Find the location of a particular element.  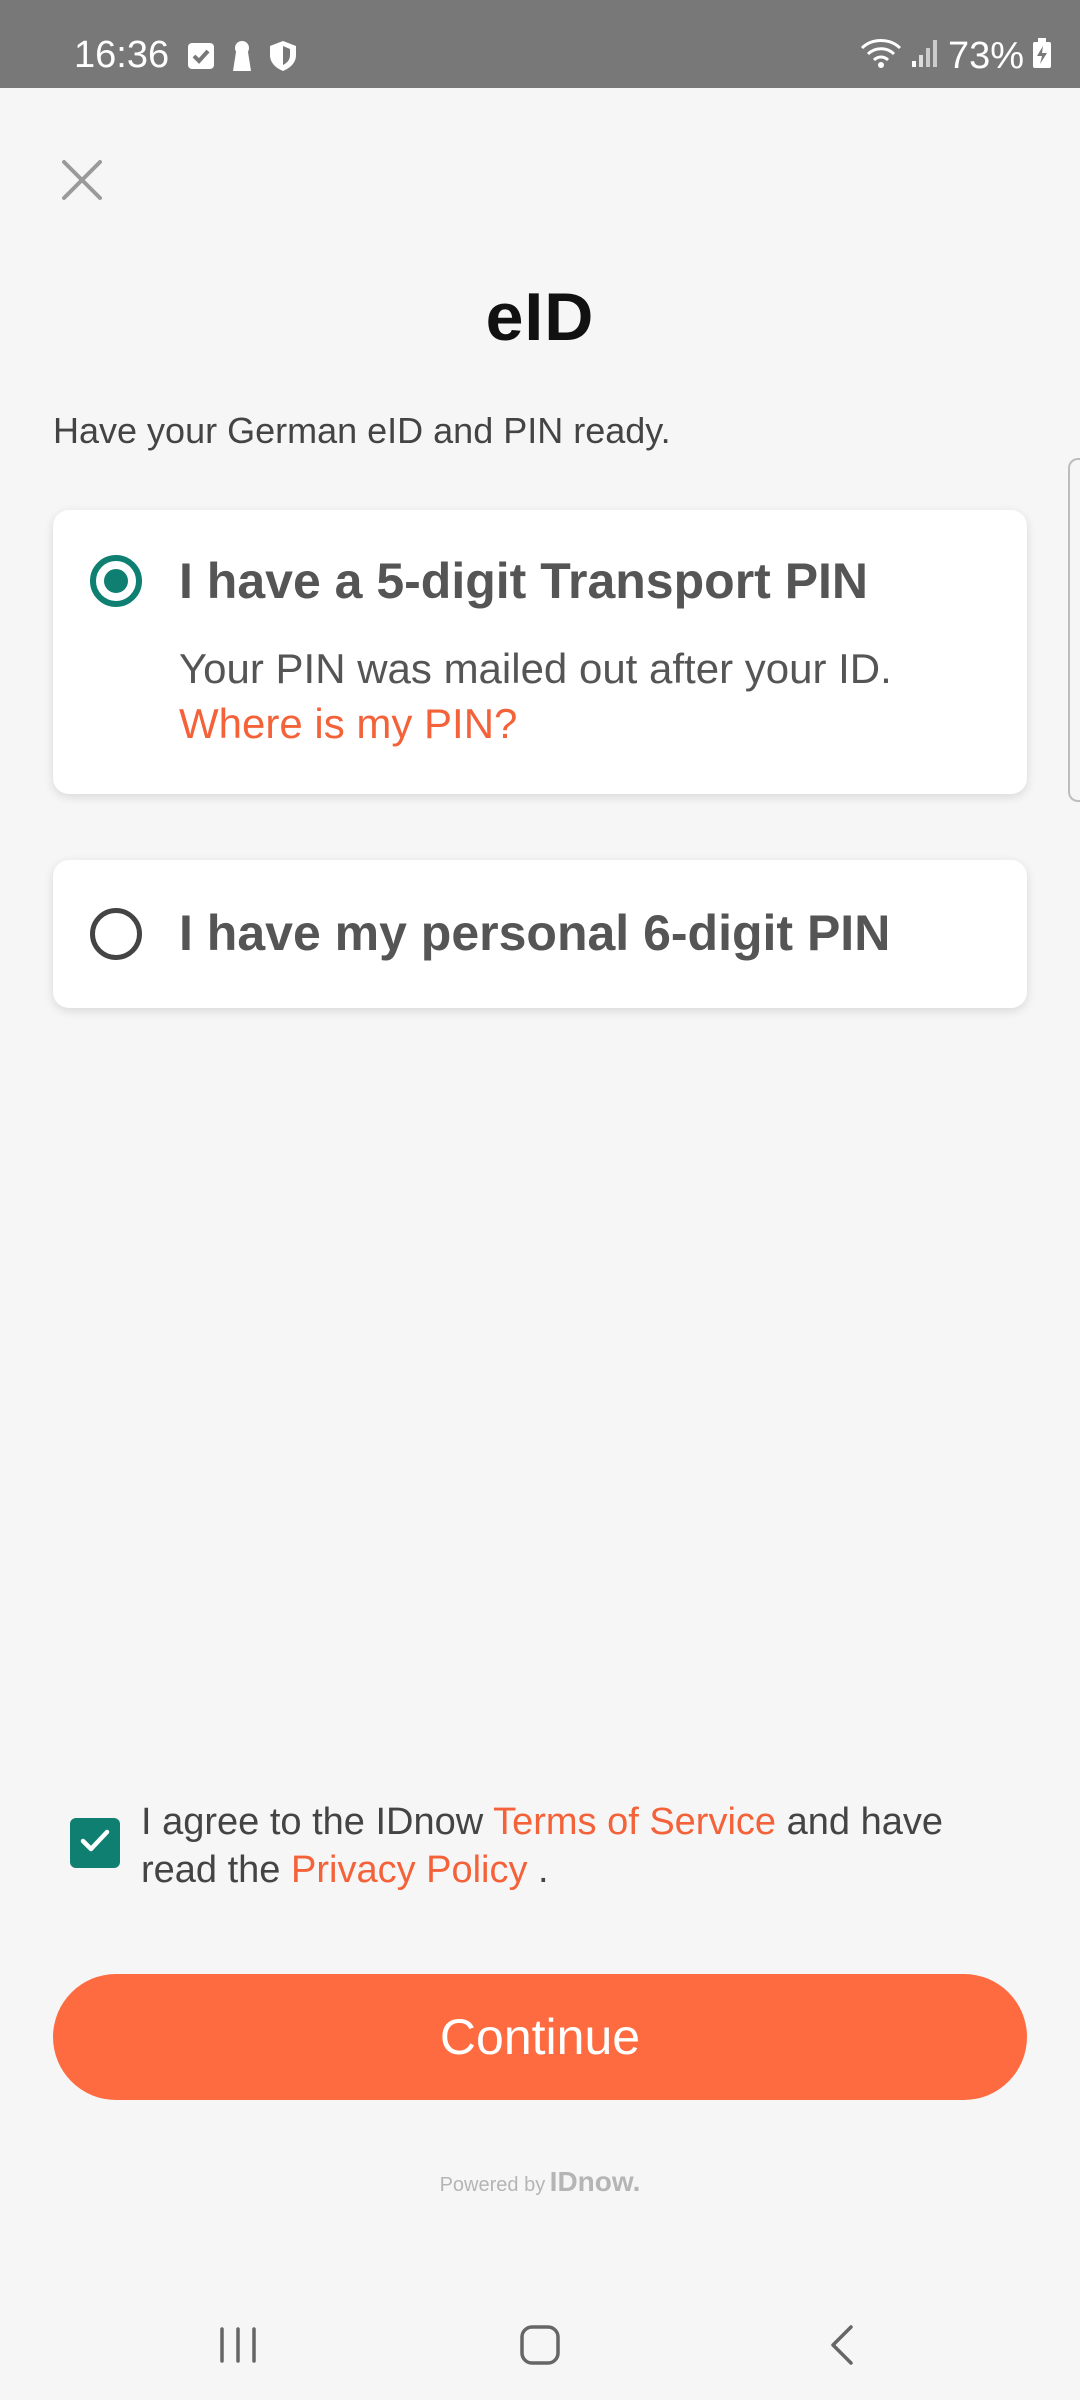

system-nav-bar is located at coordinates (540, 2345).